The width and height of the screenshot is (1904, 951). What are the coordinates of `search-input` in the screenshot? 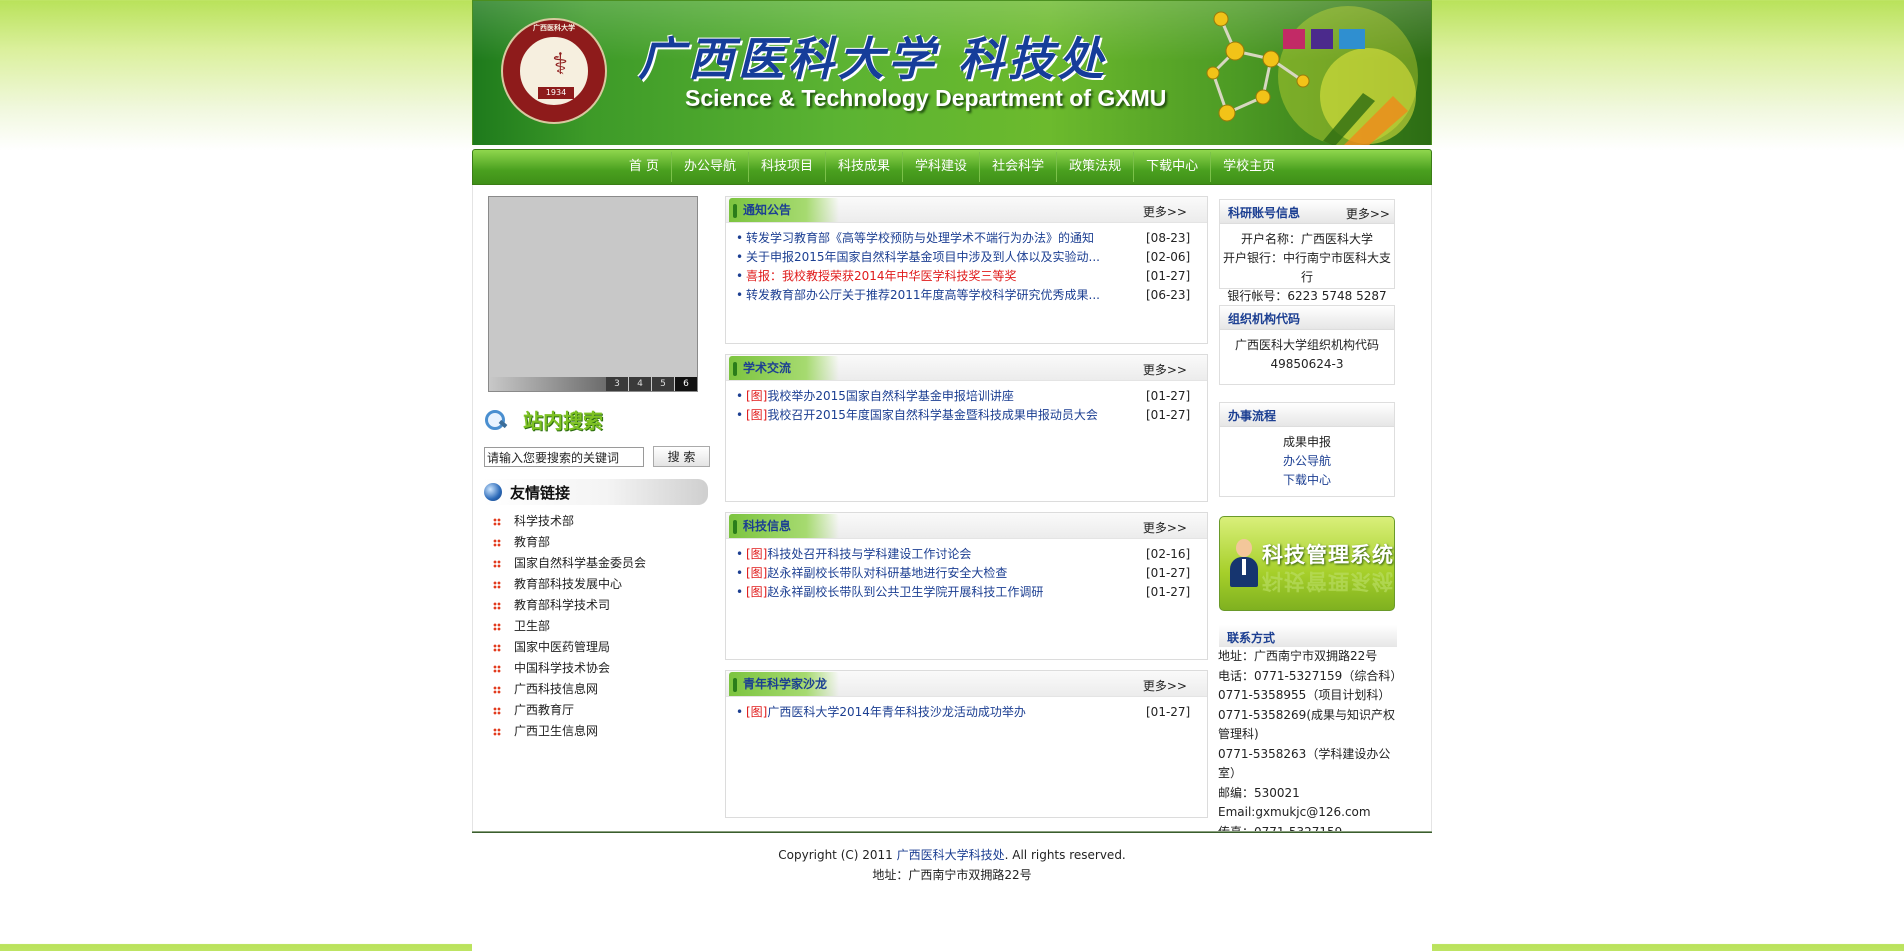 It's located at (564, 457).